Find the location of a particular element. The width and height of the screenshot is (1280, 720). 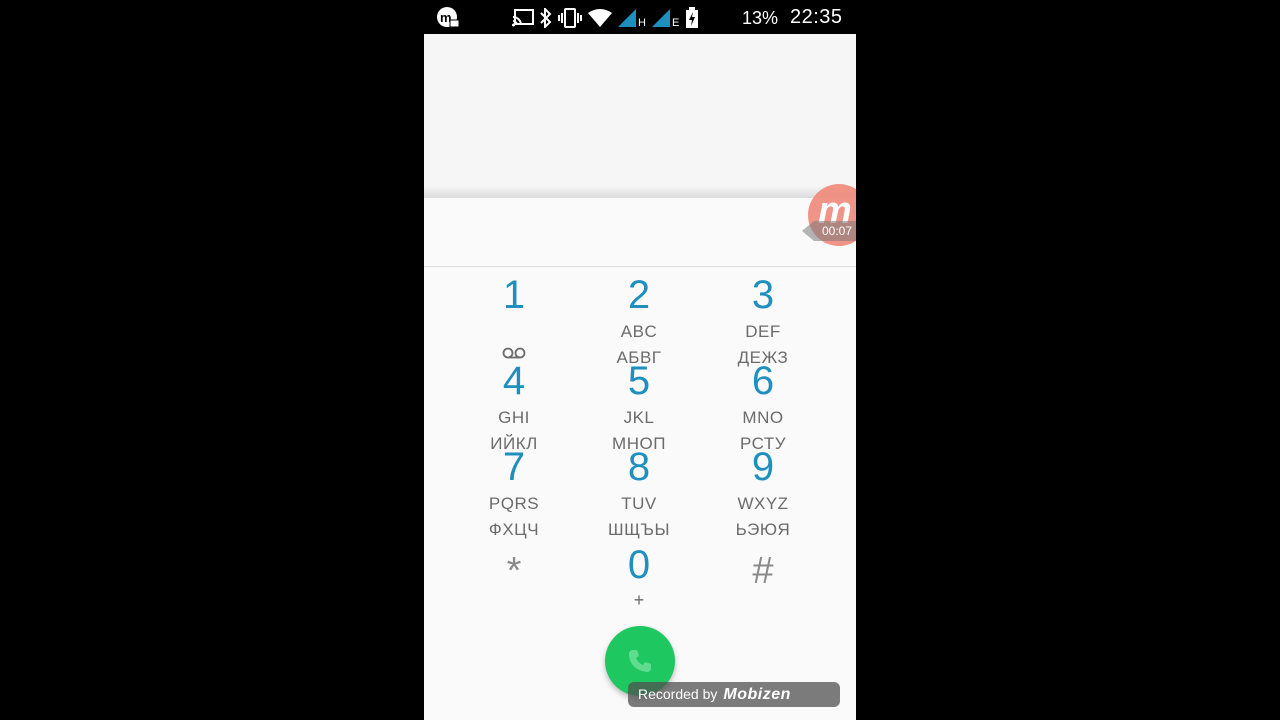

dialed-number-field is located at coordinates (640, 232).